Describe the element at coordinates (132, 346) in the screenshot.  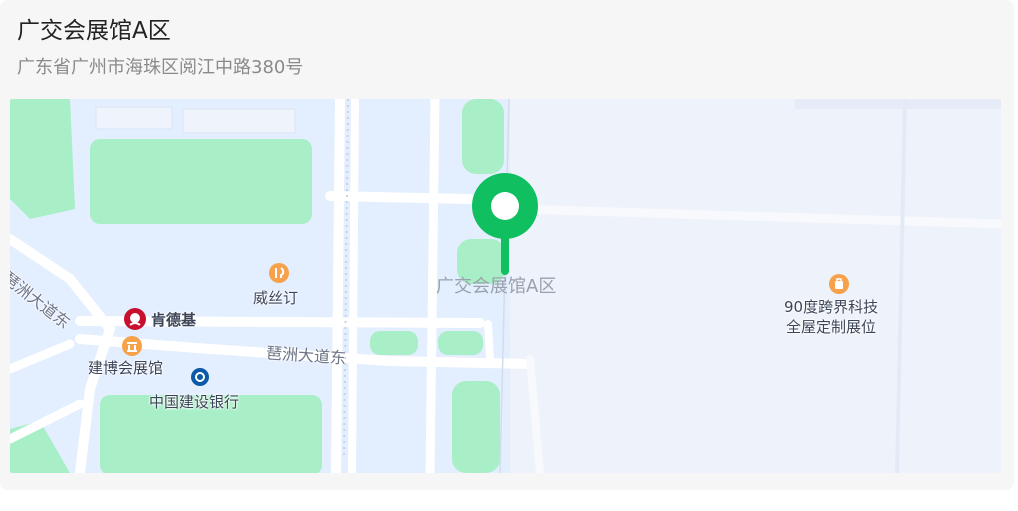
I see `landmark-icon` at that location.